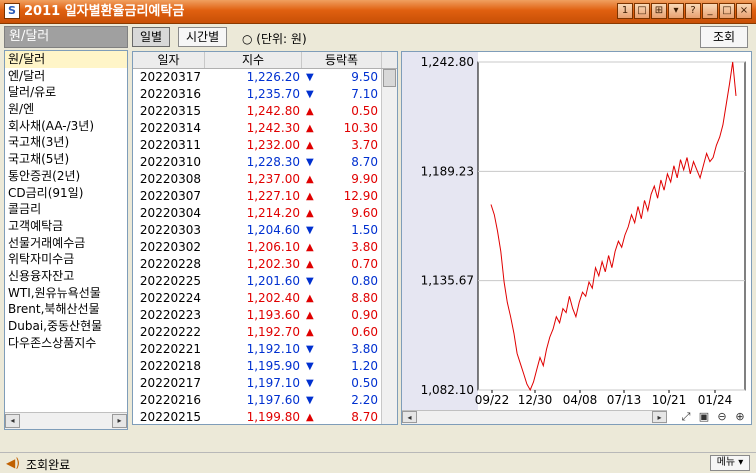 This screenshot has width=756, height=473. Describe the element at coordinates (625, 11) in the screenshot. I see `window-number-button: 1` at that location.